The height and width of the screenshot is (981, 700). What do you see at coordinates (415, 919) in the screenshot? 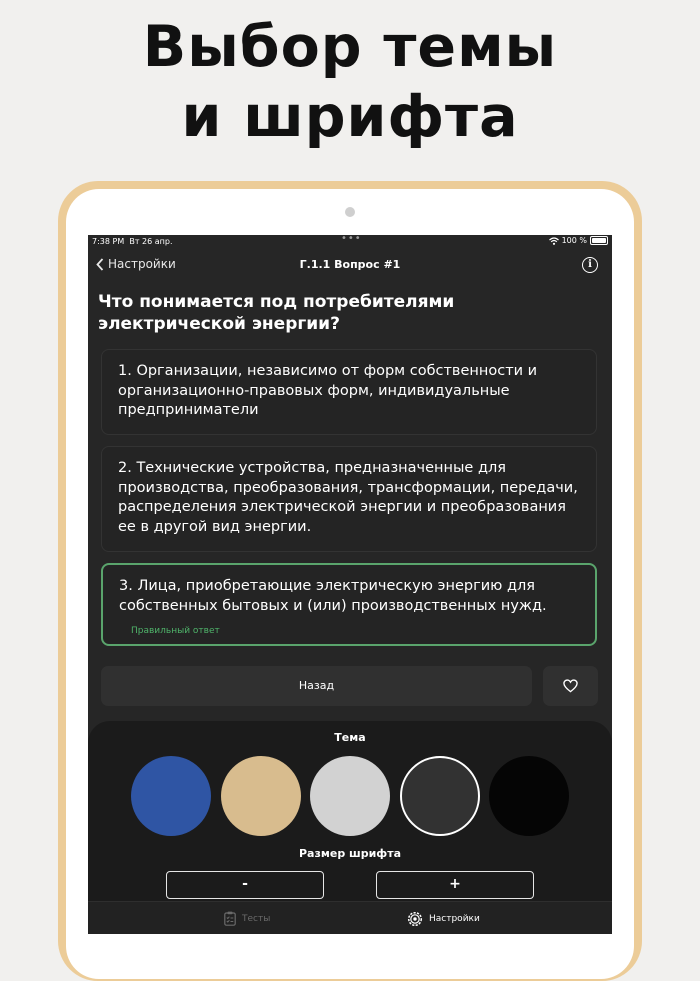
I see `gear-icon` at bounding box center [415, 919].